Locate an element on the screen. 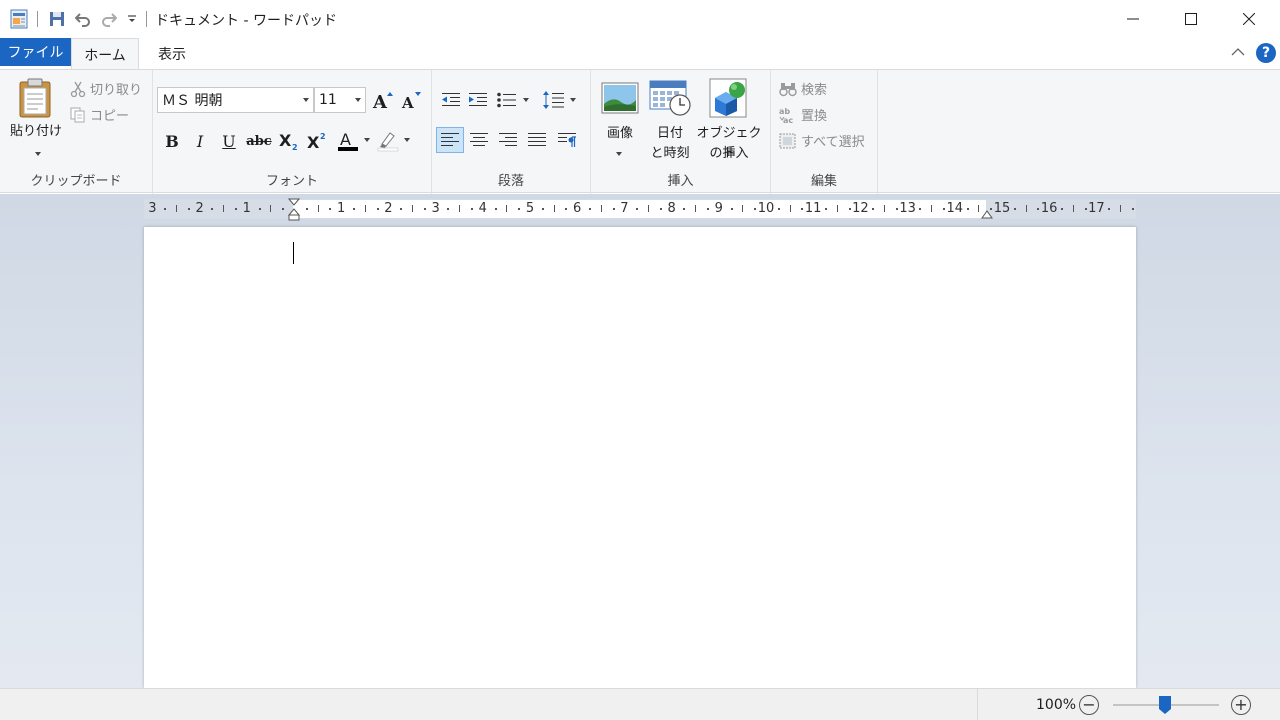  paste-button: 貼り付け is located at coordinates (35, 119).